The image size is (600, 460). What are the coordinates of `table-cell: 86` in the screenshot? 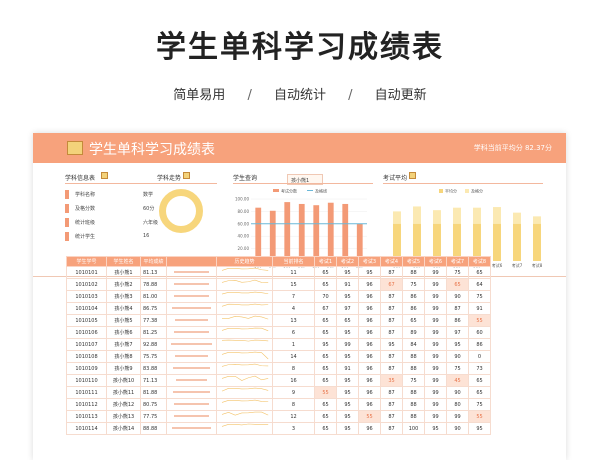 It's located at (413, 296).